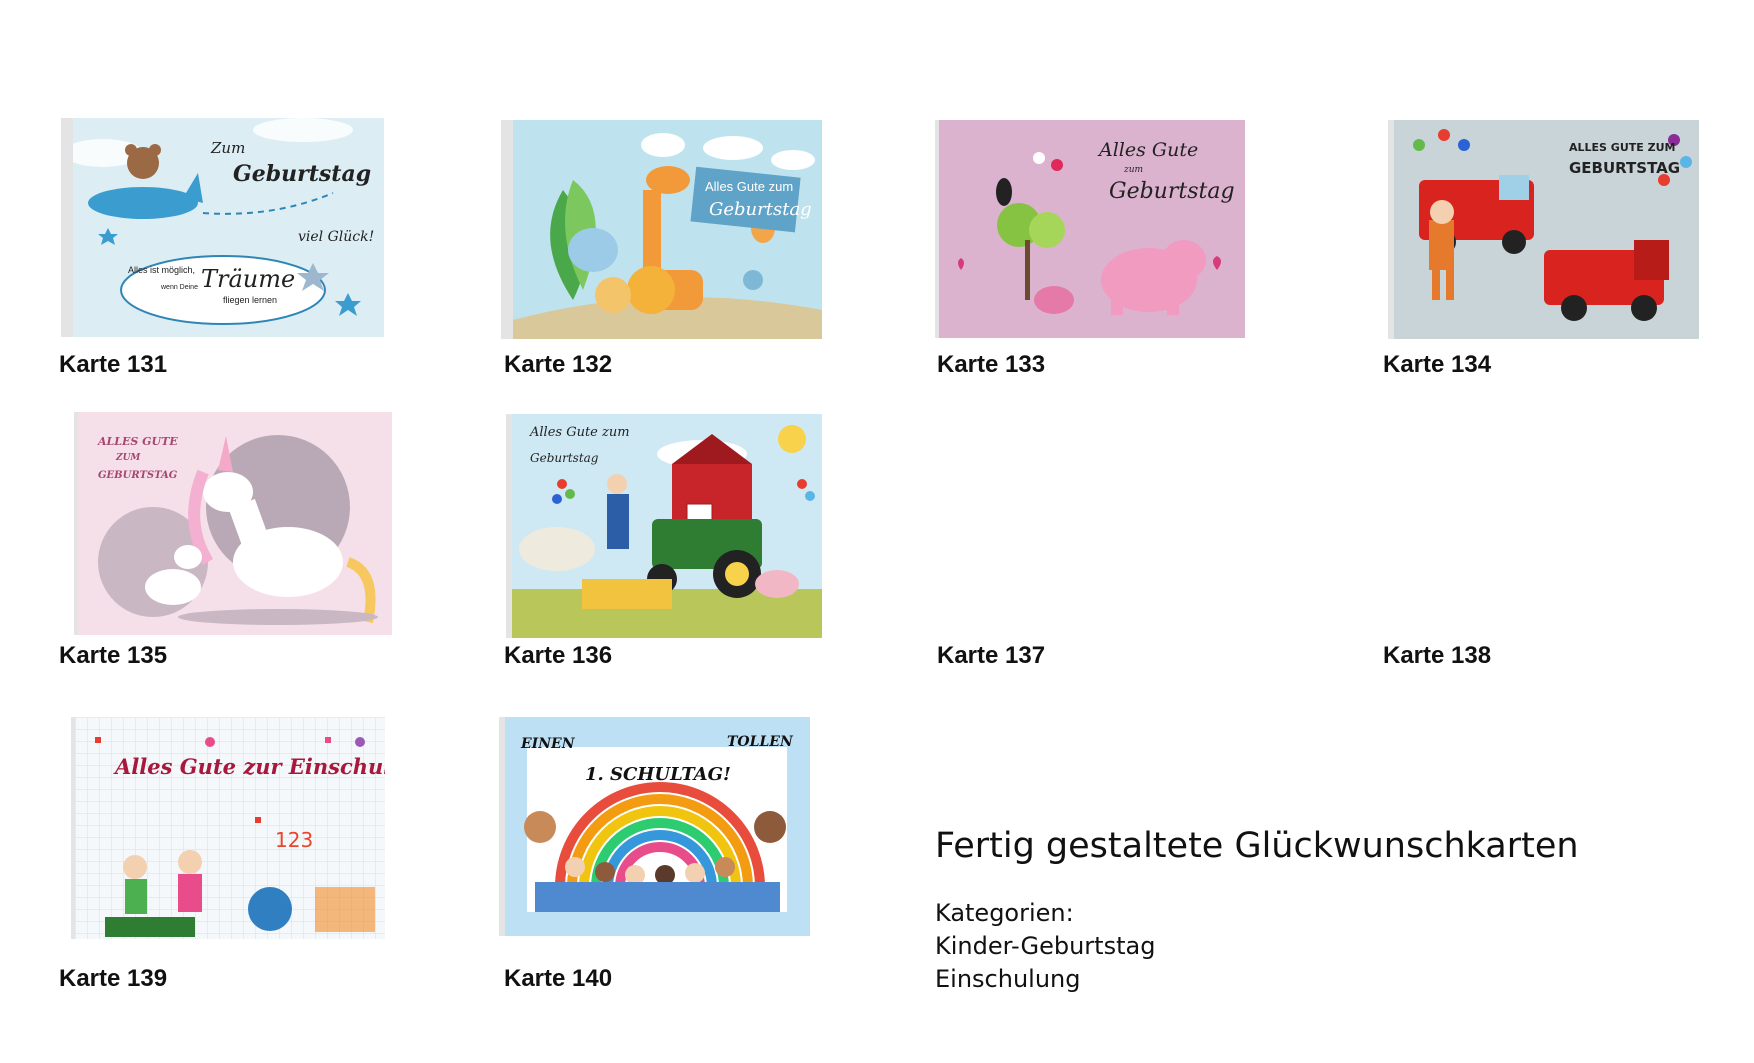 The image size is (1754, 1063). Describe the element at coordinates (179, 287) in the screenshot. I see `card-131-text-small2: wenn Deine` at that location.